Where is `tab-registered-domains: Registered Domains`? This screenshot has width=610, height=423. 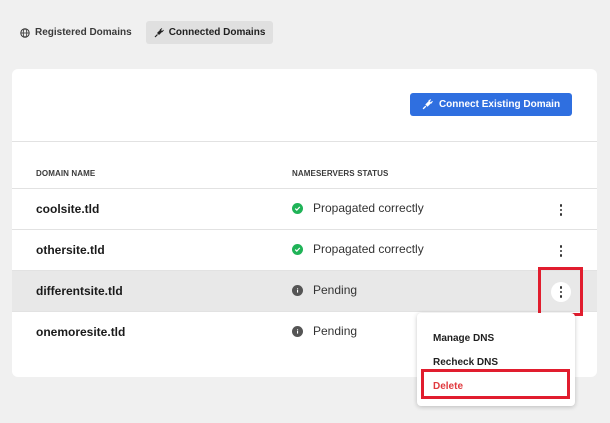 tab-registered-domains: Registered Domains is located at coordinates (76, 32).